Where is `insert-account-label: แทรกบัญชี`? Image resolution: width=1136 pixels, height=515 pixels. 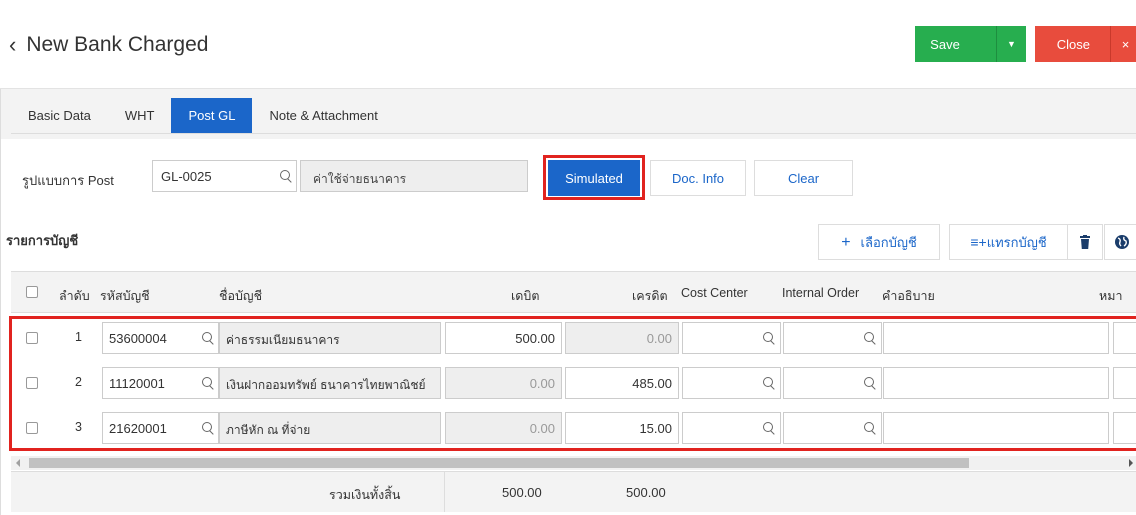 insert-account-label: แทรกบัญชี is located at coordinates (1016, 242).